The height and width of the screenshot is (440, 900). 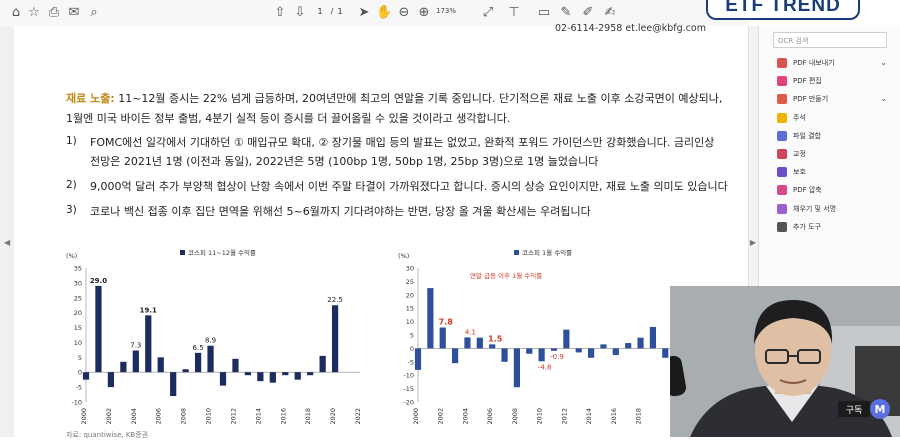 What do you see at coordinates (807, 81) in the screenshot?
I see `tool-label: PDF 편집` at bounding box center [807, 81].